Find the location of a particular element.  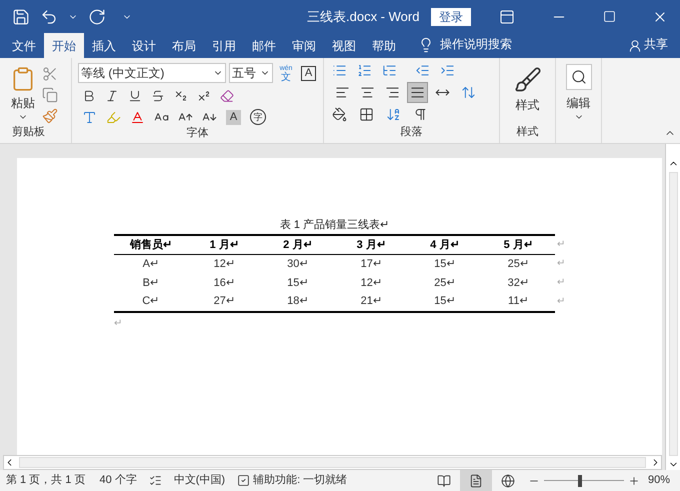

group-label: 字体 is located at coordinates (198, 133).